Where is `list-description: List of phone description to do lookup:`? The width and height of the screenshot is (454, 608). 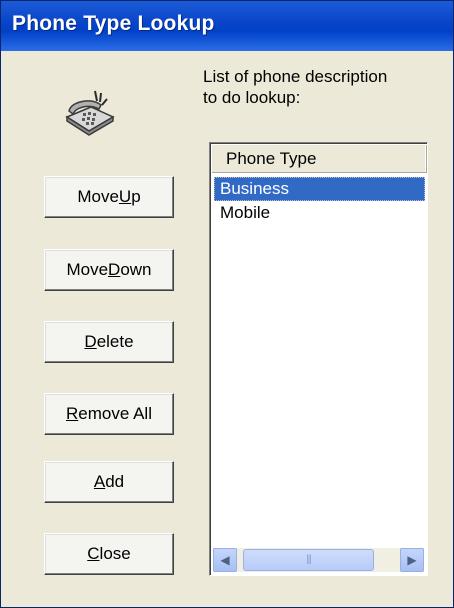
list-description: List of phone description to do lookup: is located at coordinates (295, 87).